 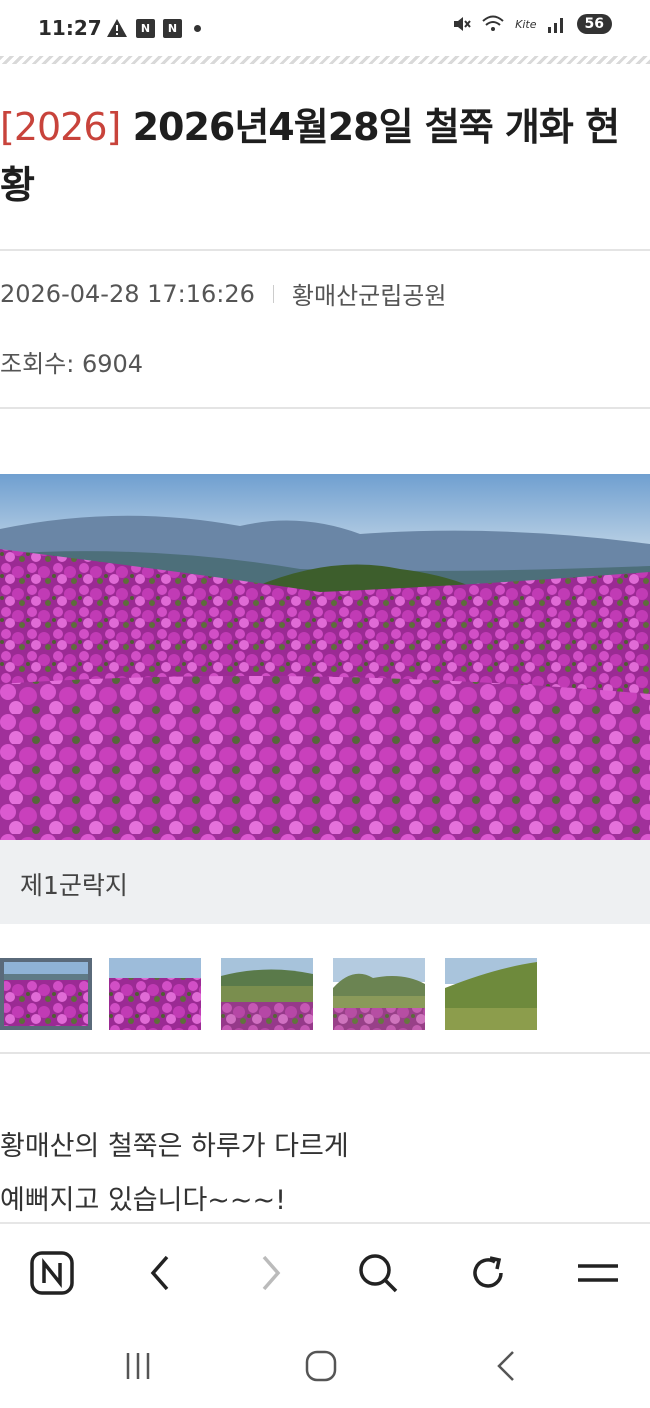 What do you see at coordinates (273, 293) in the screenshot?
I see `meta-separator` at bounding box center [273, 293].